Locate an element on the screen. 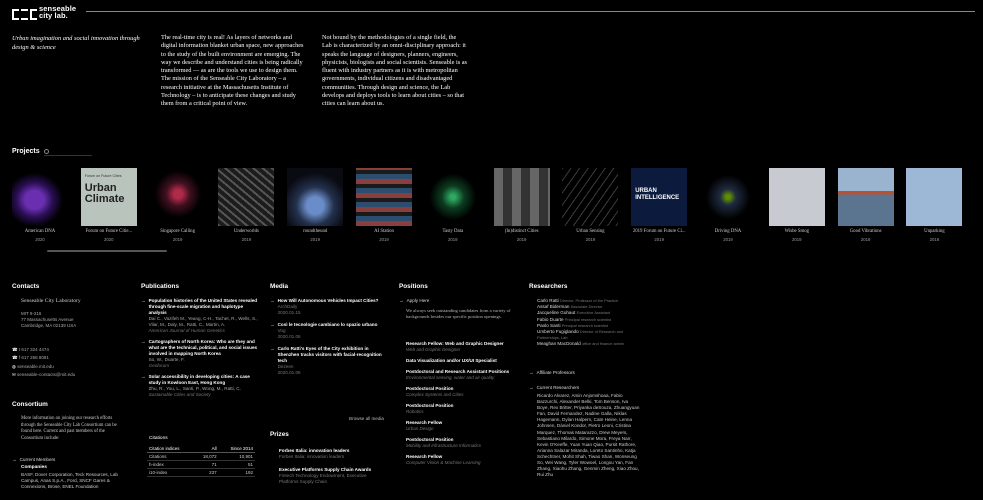 Image resolution: width=983 pixels, height=500 pixels. researcher-name: Jacqueline Guhaut is located at coordinates (556, 312).